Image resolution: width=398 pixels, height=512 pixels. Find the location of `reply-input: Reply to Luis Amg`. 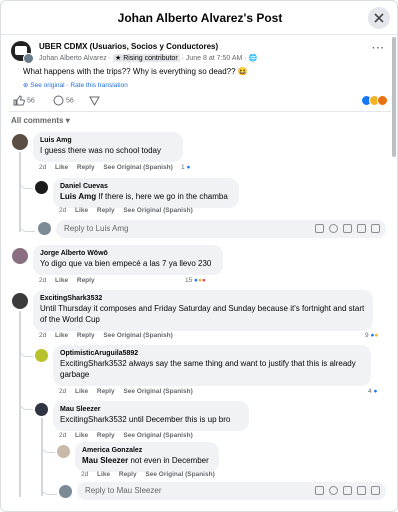

reply-input: Reply to Luis Amg is located at coordinates (221, 229).